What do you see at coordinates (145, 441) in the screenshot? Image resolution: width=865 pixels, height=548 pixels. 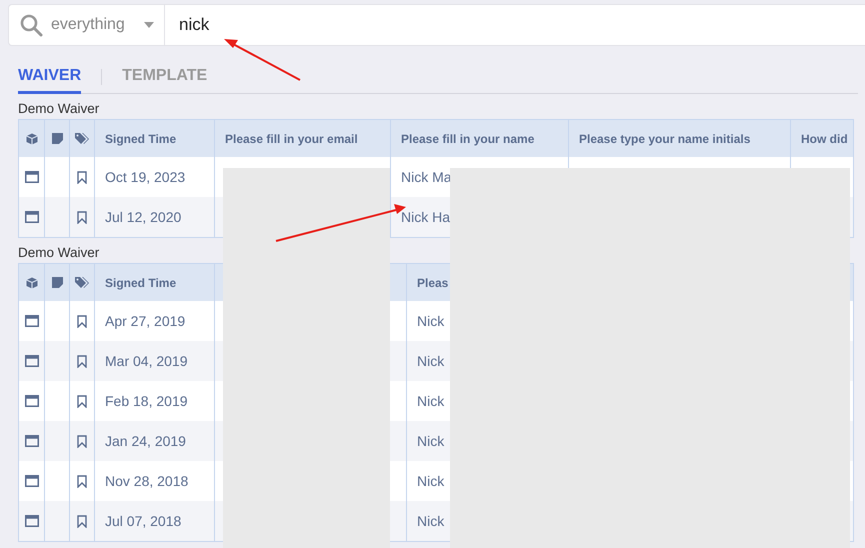 I see `table-cell: Jan 24, 2019` at bounding box center [145, 441].